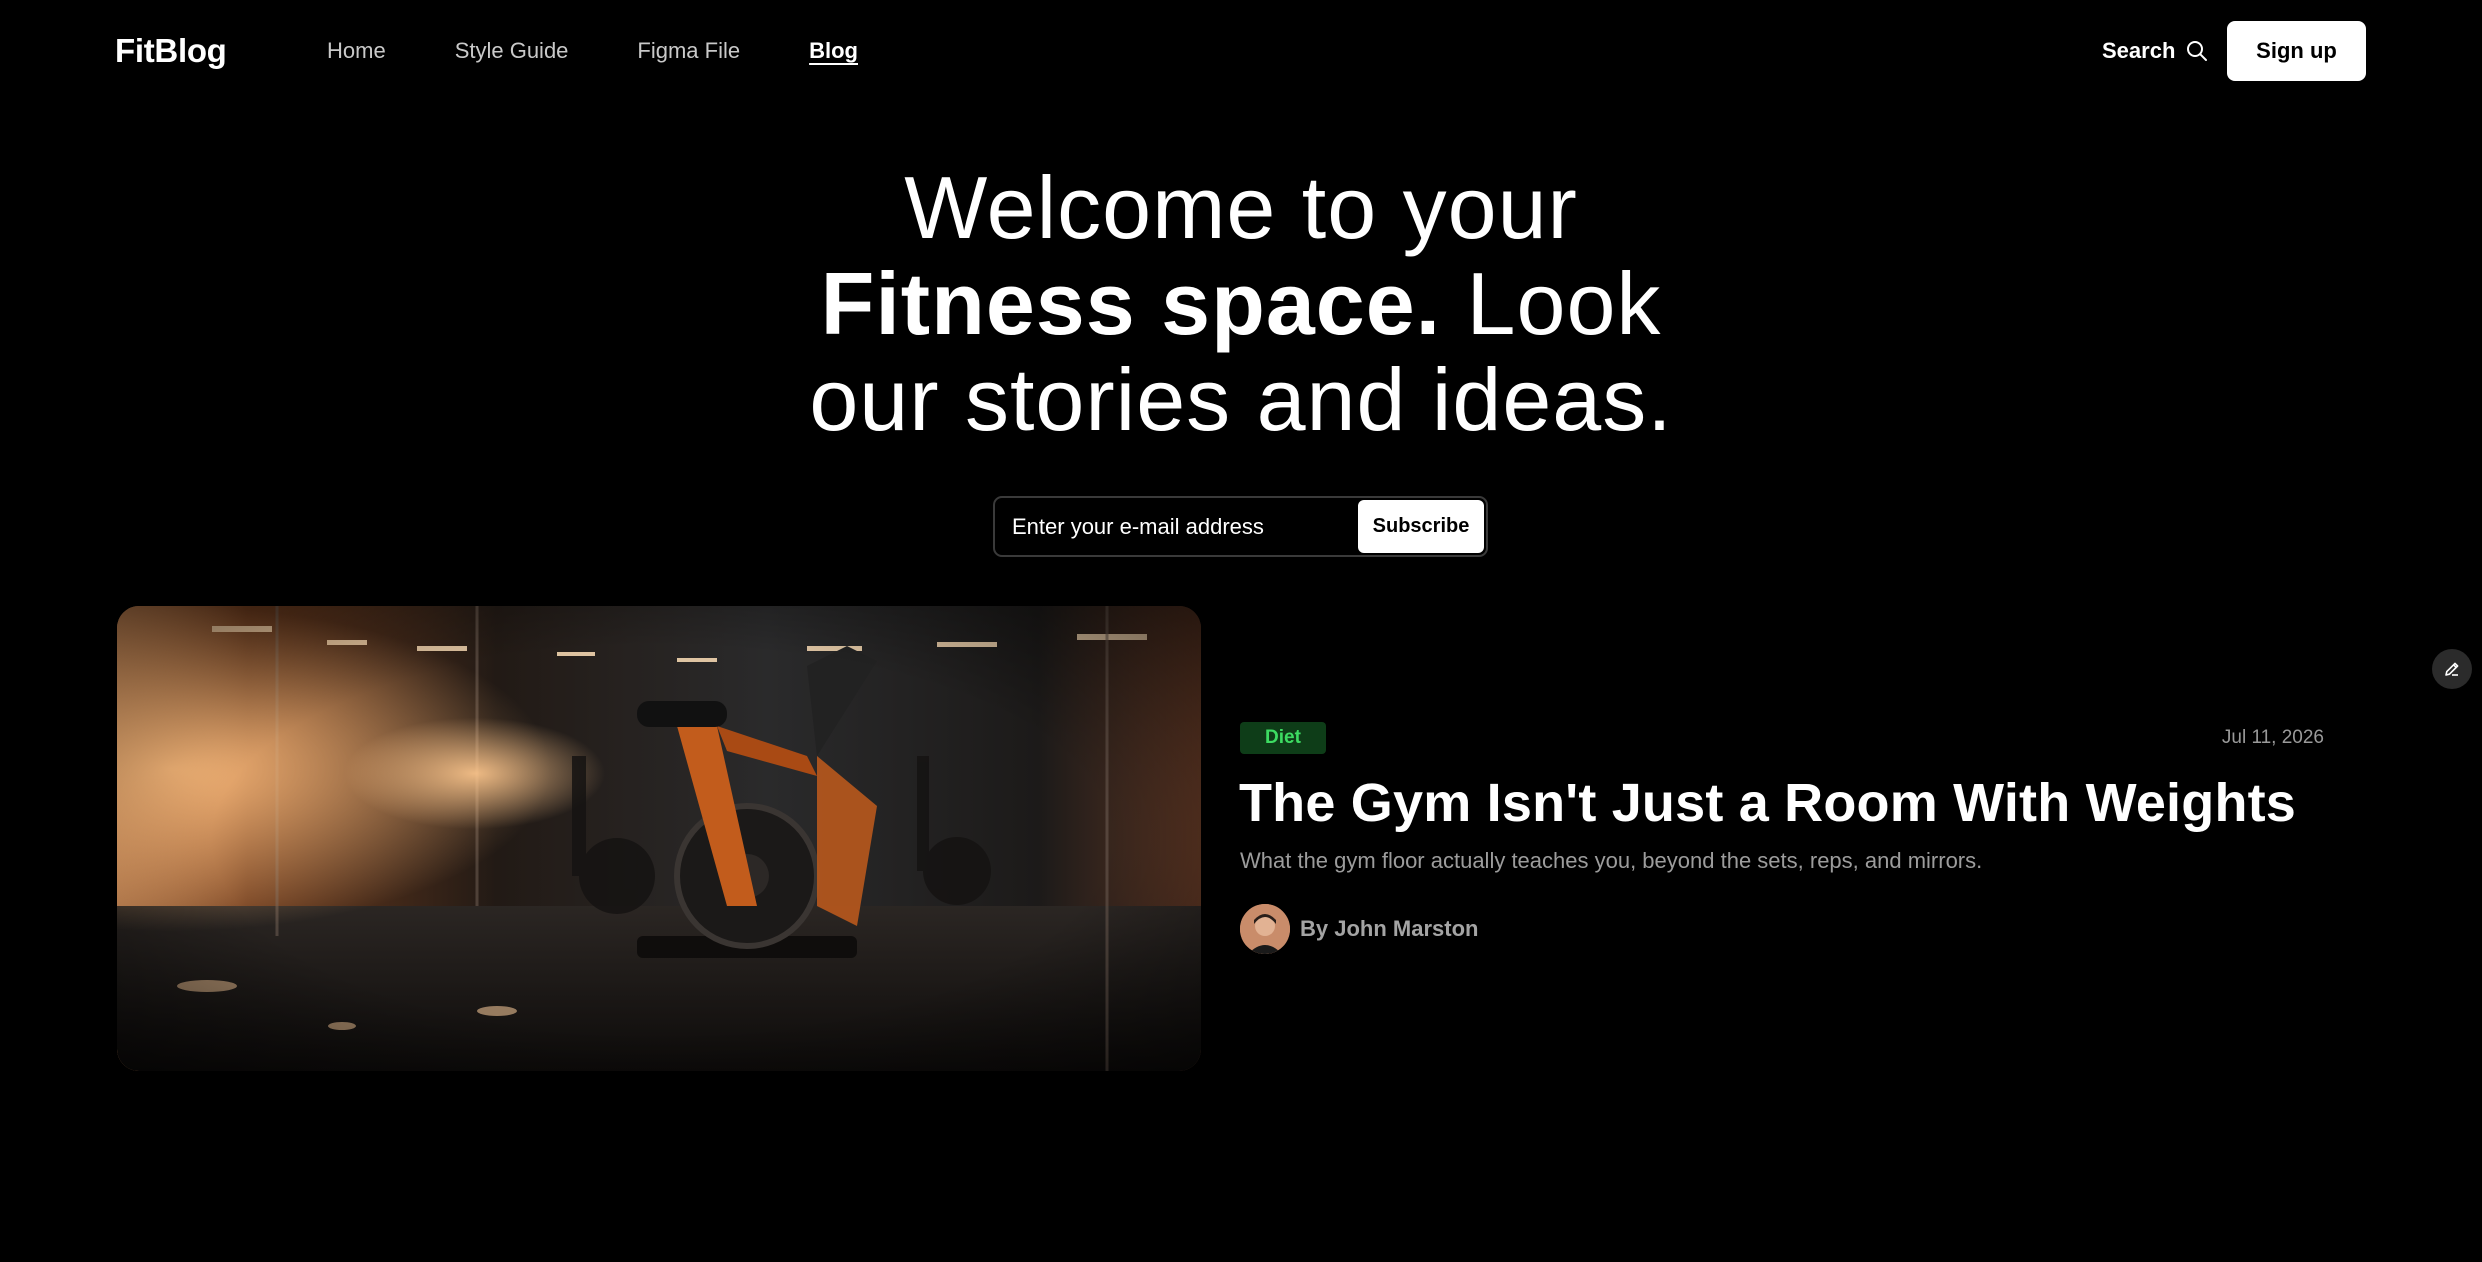 The image size is (2482, 1262). I want to click on nav-links: Home Style Guide Figma File Blog, so click(627, 52).